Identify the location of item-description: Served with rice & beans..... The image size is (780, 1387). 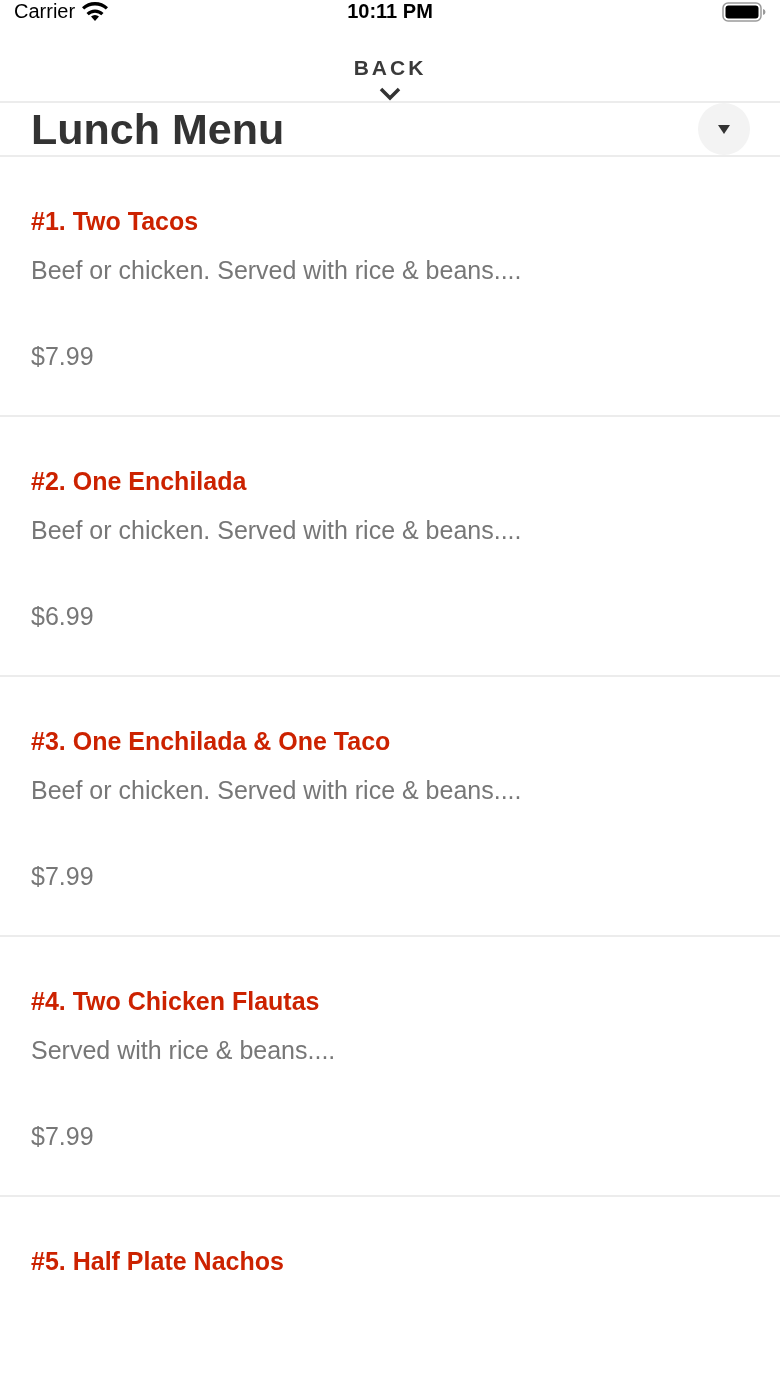
(183, 1050).